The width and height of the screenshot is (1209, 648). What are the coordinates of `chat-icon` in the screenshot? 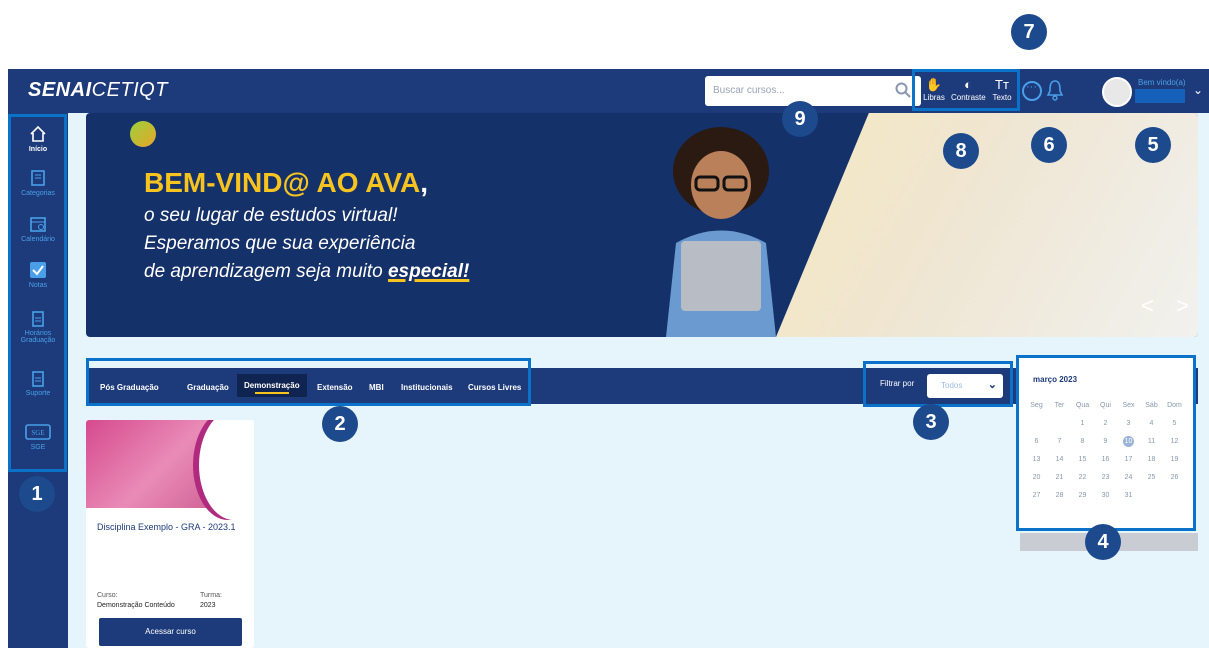 It's located at (1032, 91).